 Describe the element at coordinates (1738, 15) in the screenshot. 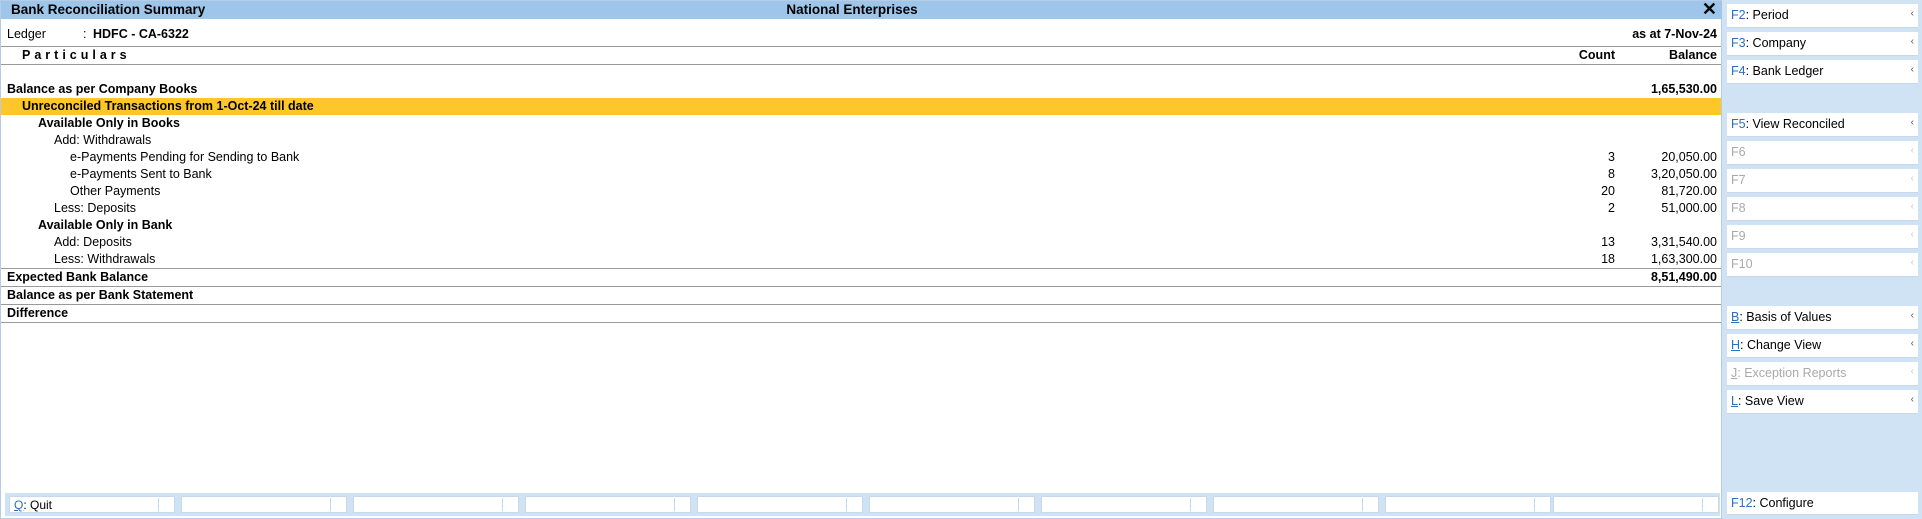

I see `shortcut-key: F2` at that location.